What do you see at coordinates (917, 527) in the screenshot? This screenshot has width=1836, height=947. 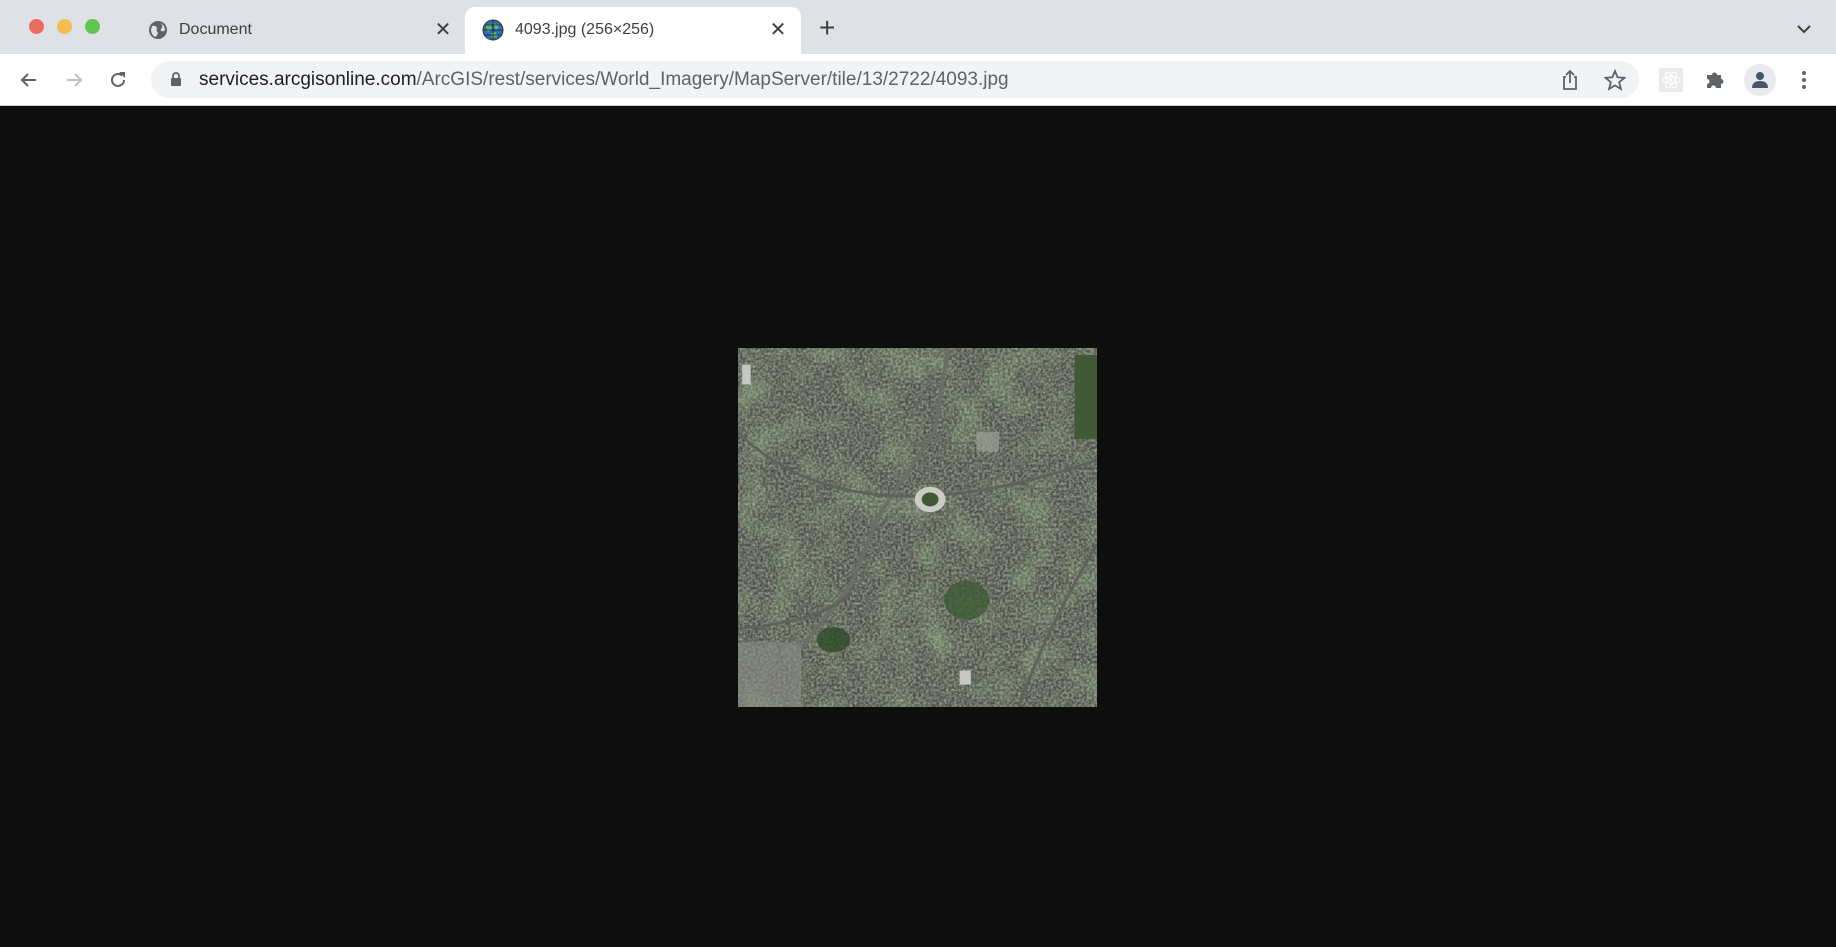 I see `satellite-image-tile` at bounding box center [917, 527].